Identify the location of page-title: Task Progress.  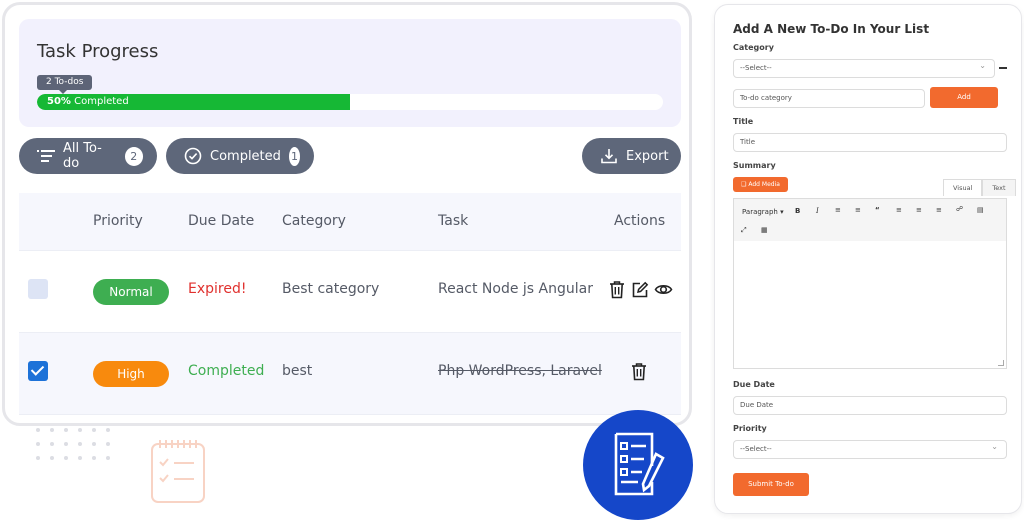
(98, 51).